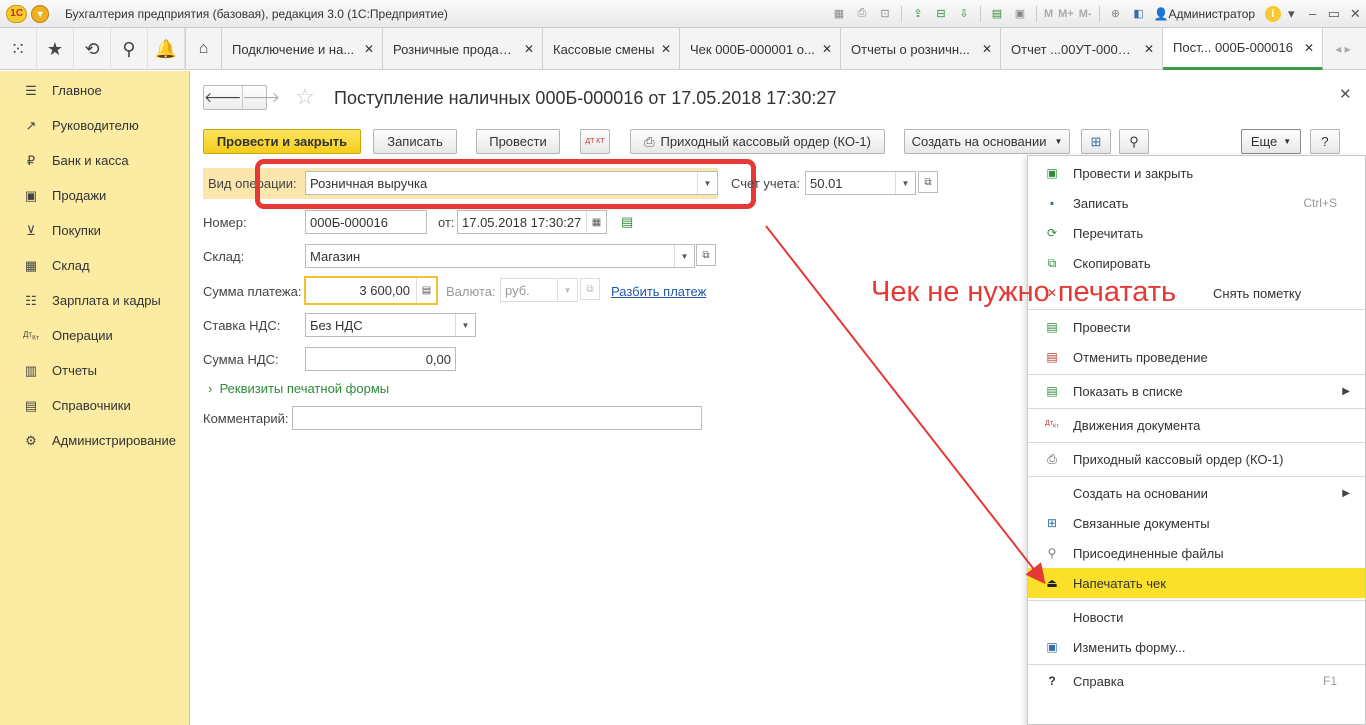  What do you see at coordinates (1196, 583) in the screenshot?
I see `menu-item-print-receipt: ⏏ Напечатать чек` at bounding box center [1196, 583].